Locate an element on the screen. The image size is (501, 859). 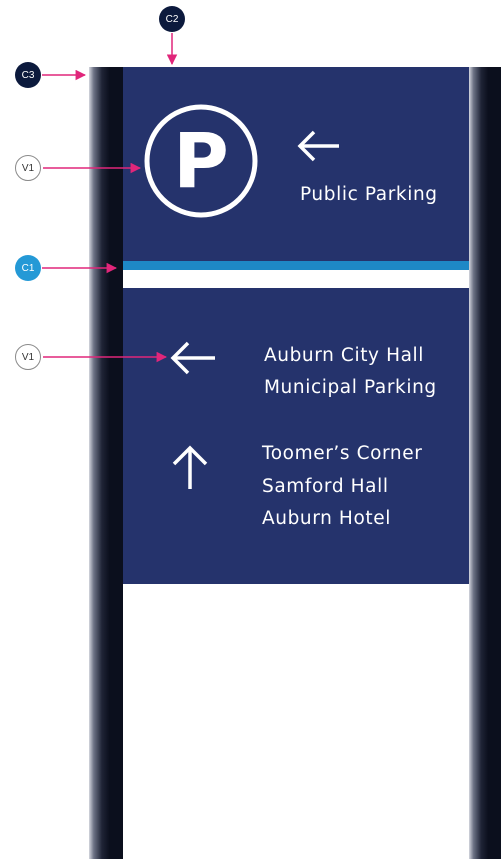
callout-c3-badge: C3 is located at coordinates (28, 75).